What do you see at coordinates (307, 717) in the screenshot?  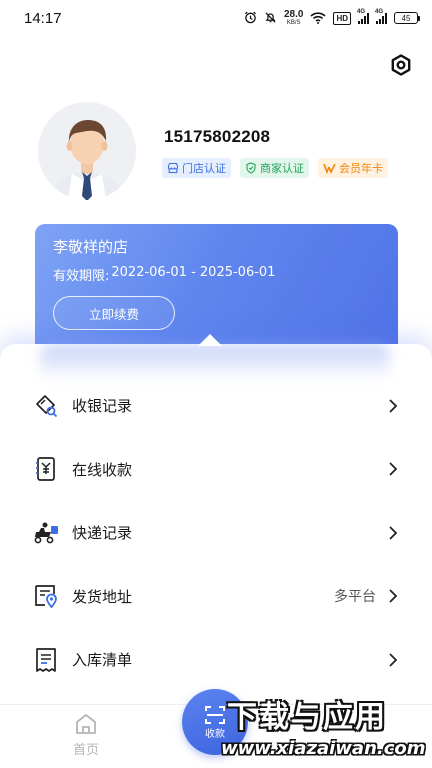 I see `watermark-title: 下载与应用` at bounding box center [307, 717].